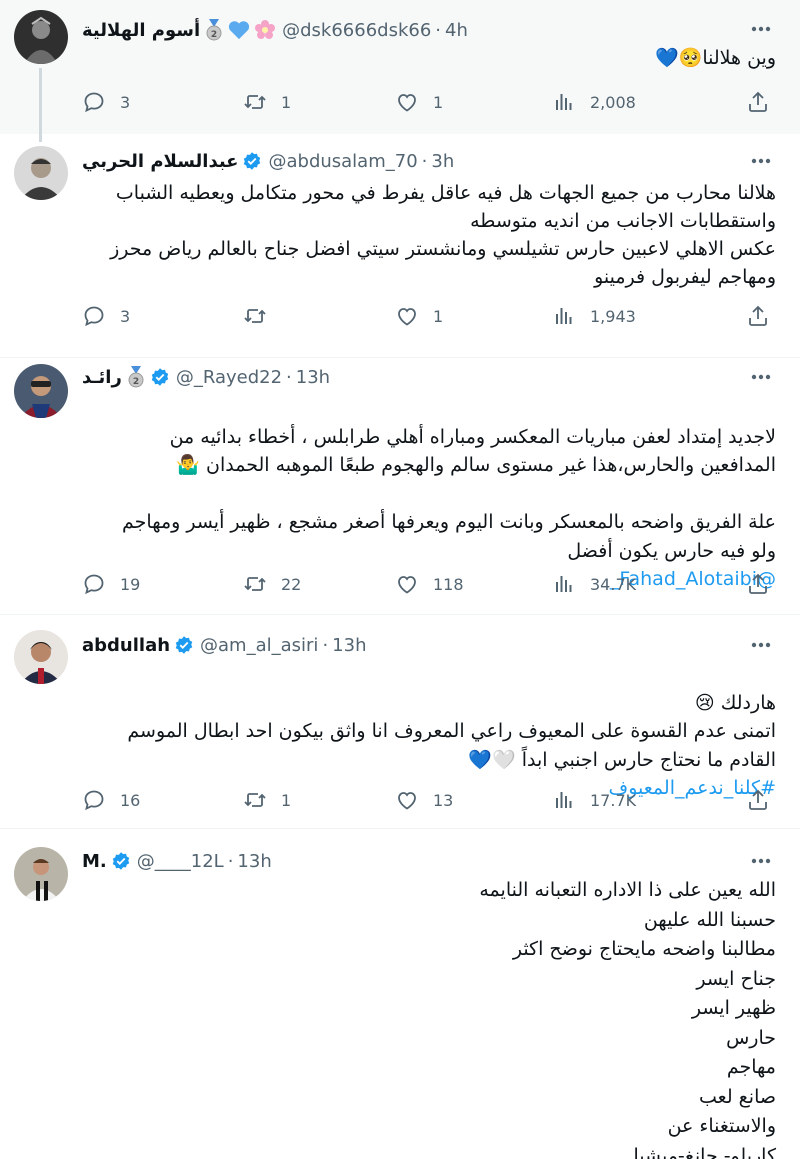 The width and height of the screenshot is (800, 1159). What do you see at coordinates (272, 584) in the screenshot?
I see `retweet-button: 22` at bounding box center [272, 584].